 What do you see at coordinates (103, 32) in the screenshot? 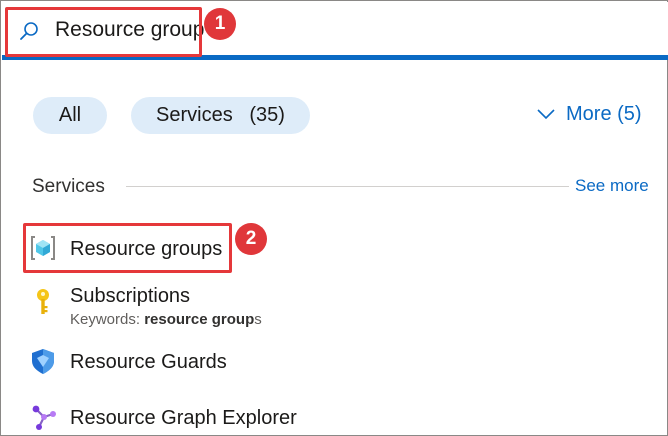
I see `callout-highlight-search` at bounding box center [103, 32].